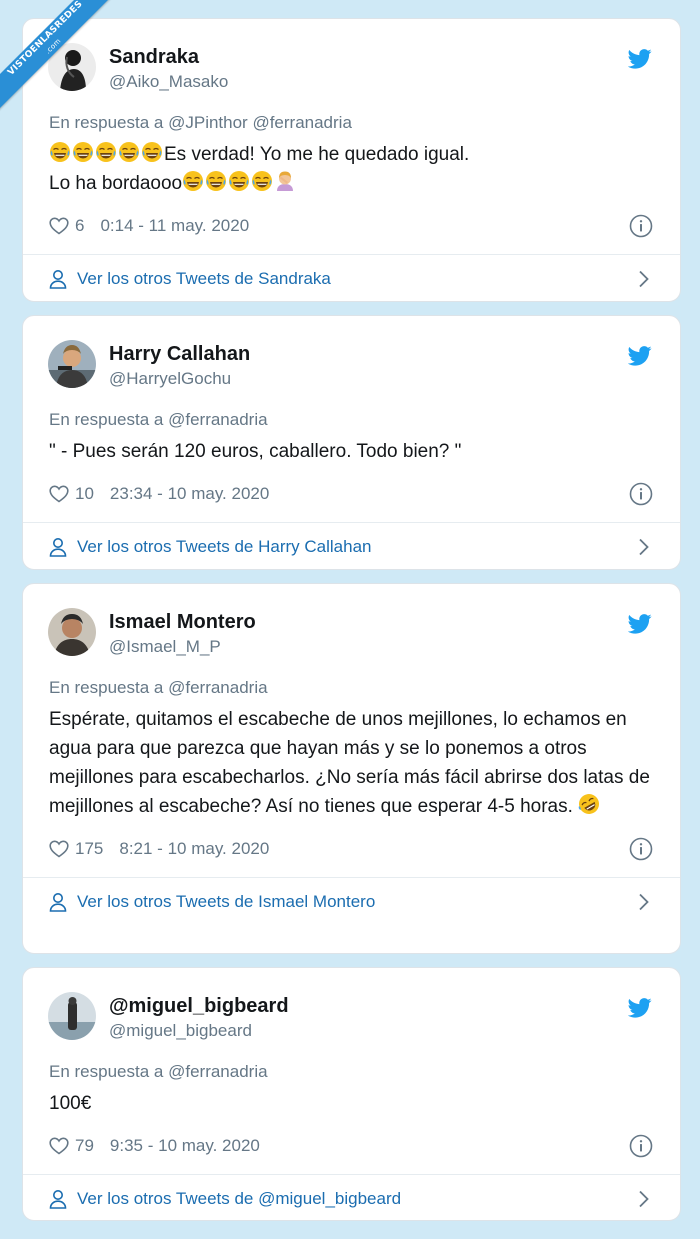  I want to click on watermark-ribbon: VISTOENLASREDES .com, so click(60, 60).